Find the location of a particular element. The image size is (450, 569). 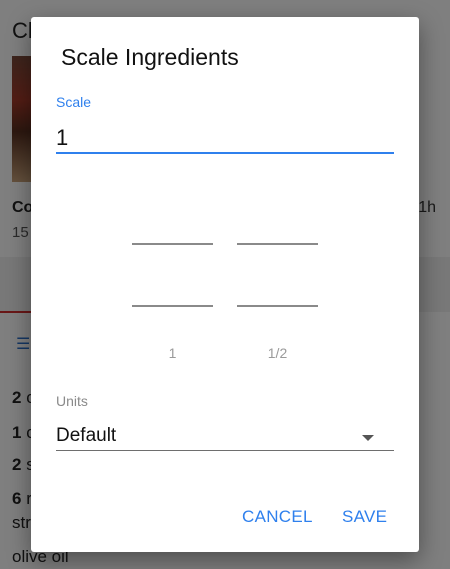

units-dropdown: Default is located at coordinates (225, 436).